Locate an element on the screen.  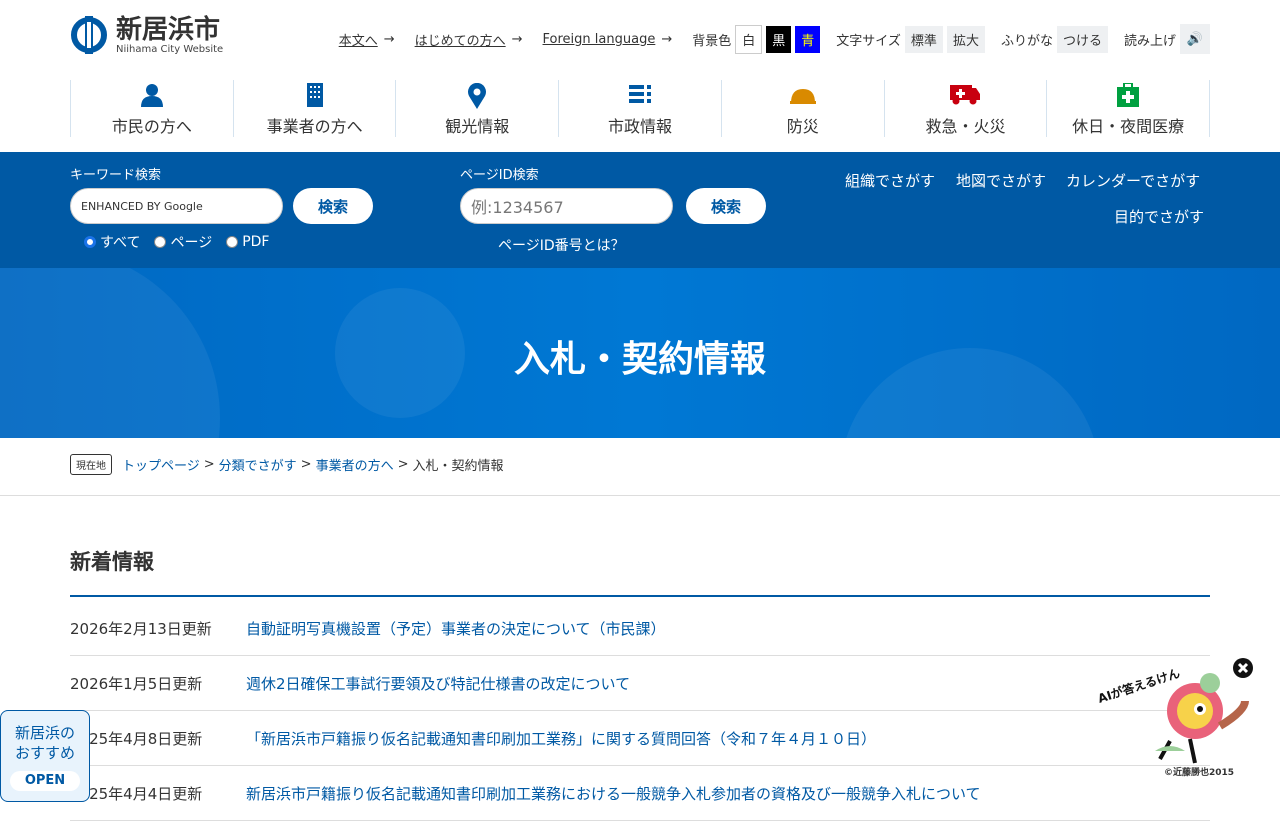
radio-label: すべて is located at coordinates (120, 243).